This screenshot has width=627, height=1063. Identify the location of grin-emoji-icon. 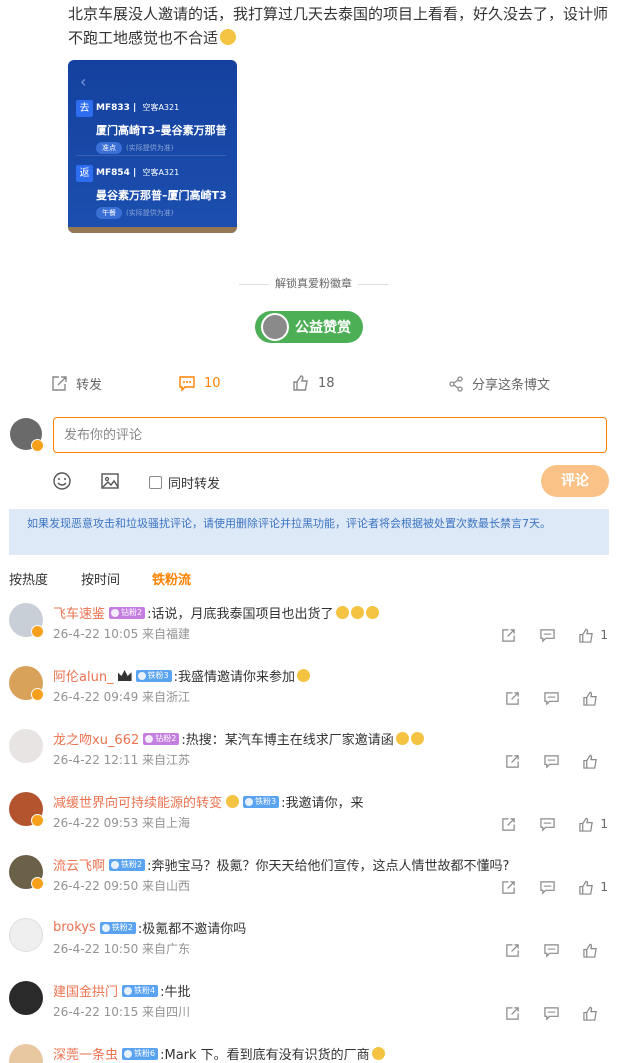
(357, 612).